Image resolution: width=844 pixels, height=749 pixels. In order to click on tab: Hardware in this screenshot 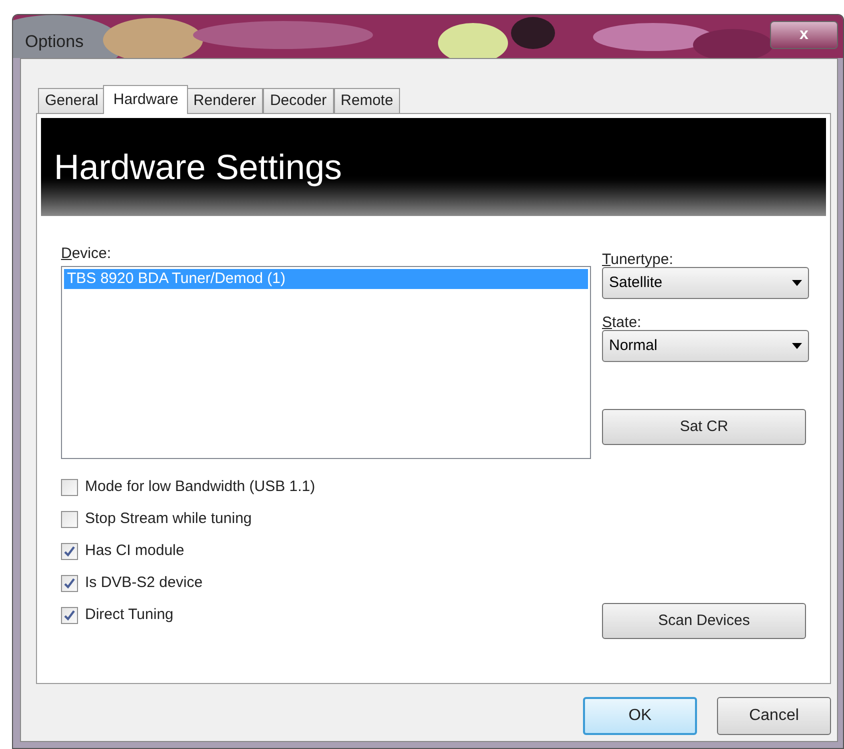, I will do `click(145, 99)`.